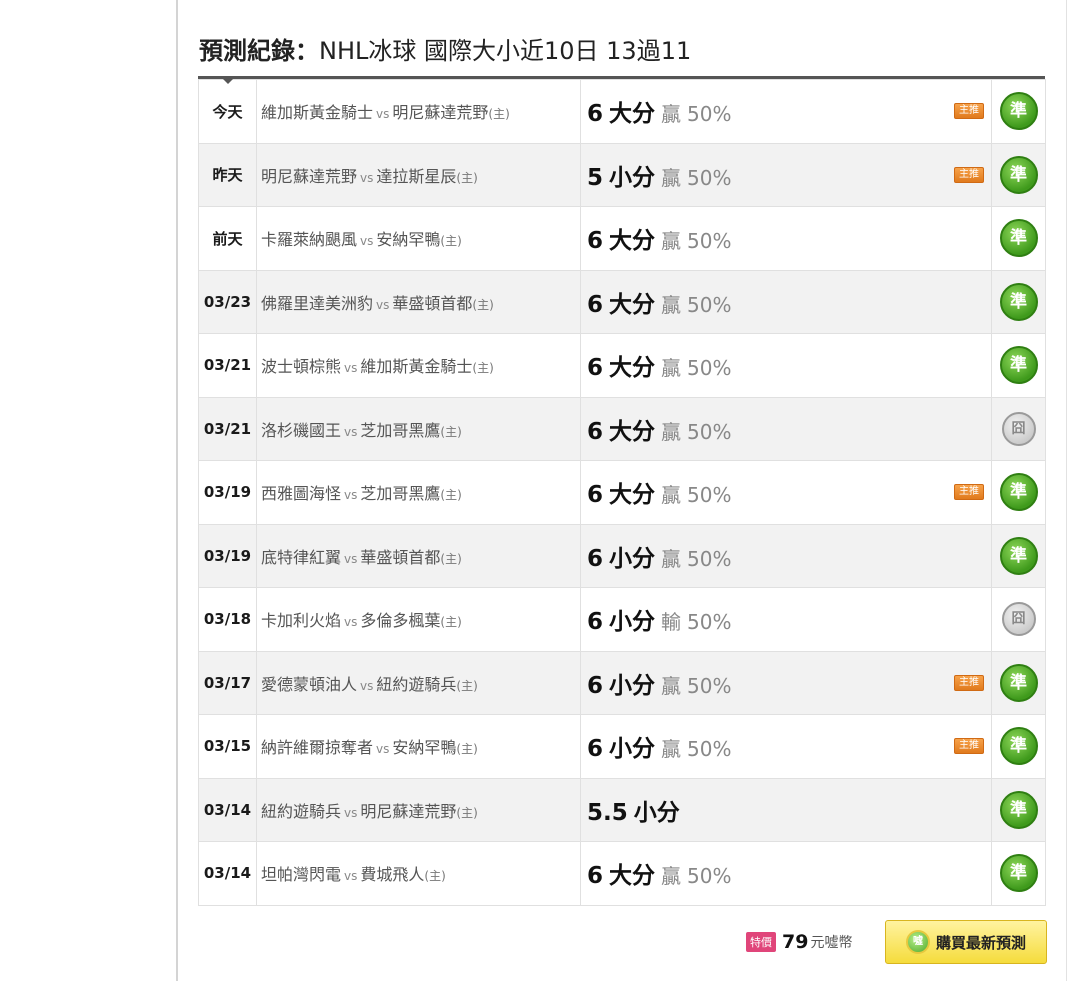 This screenshot has height=981, width=1080. What do you see at coordinates (671, 622) in the screenshot?
I see `pick-result: 輸` at bounding box center [671, 622].